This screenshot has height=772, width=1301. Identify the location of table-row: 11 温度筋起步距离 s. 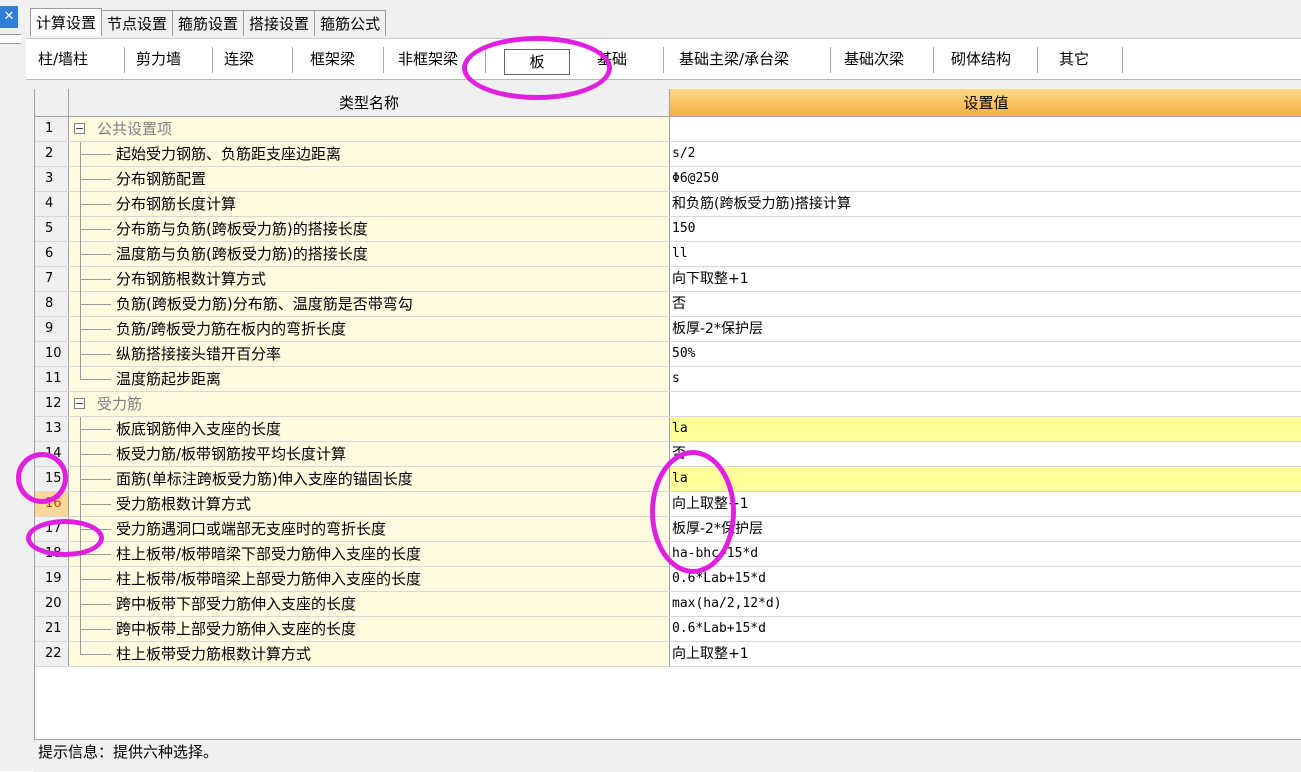
(668, 379).